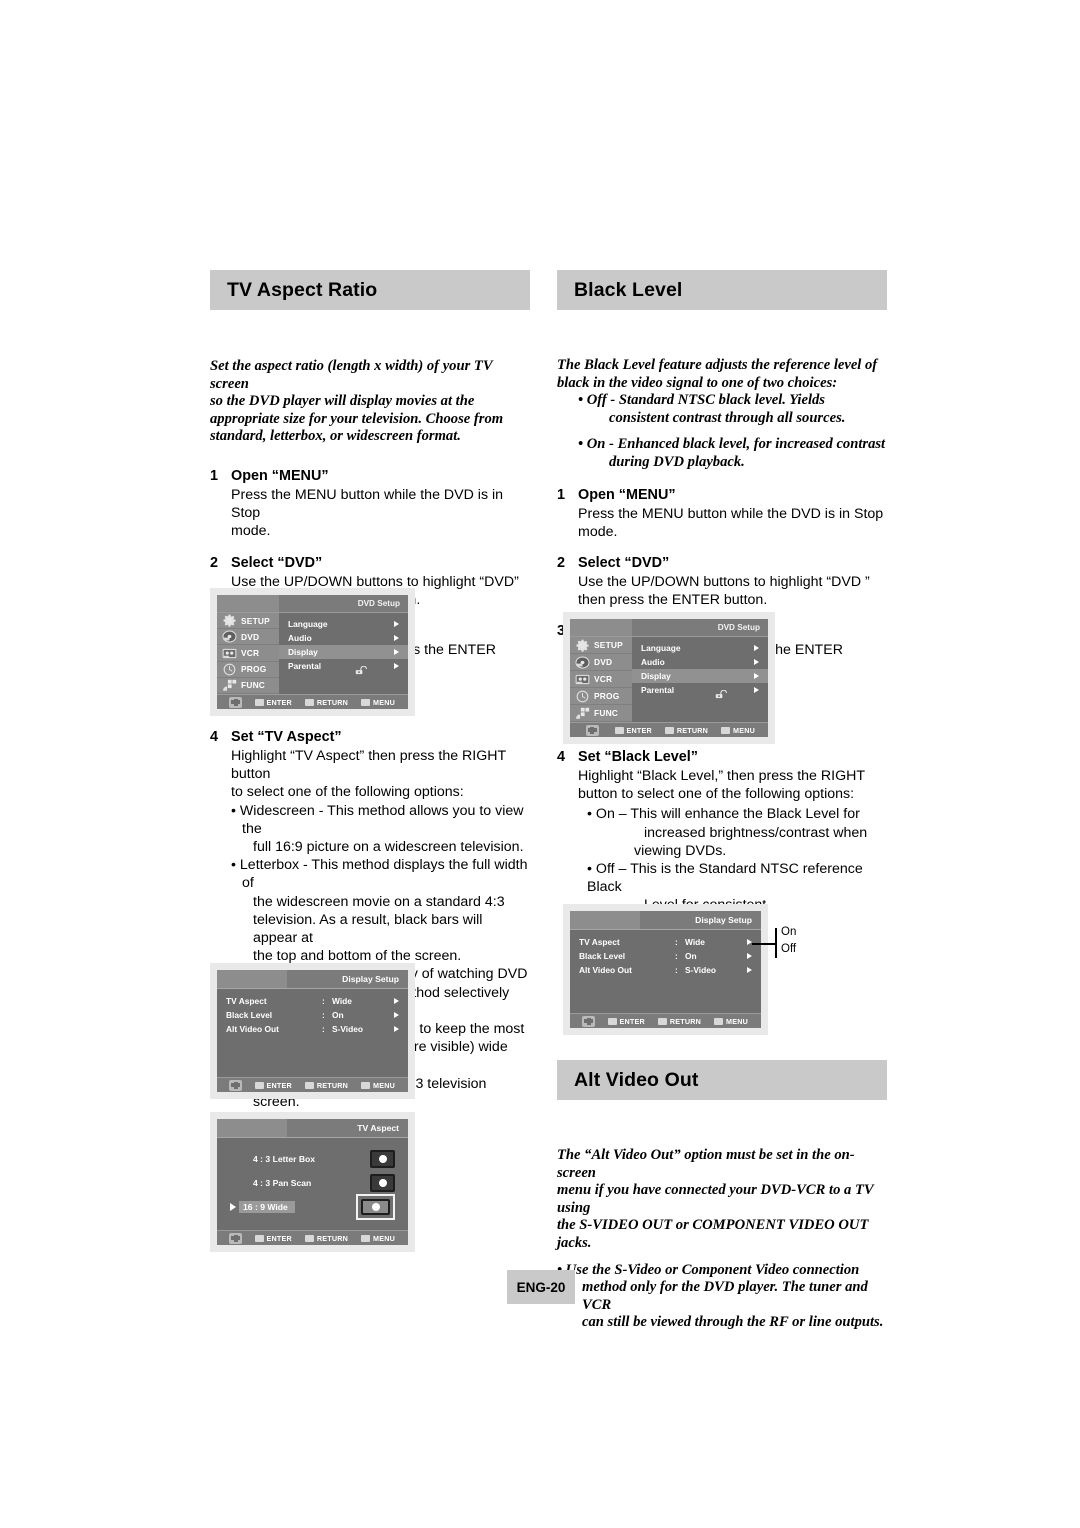  What do you see at coordinates (602, 956) in the screenshot?
I see `row-name: Black Level` at bounding box center [602, 956].